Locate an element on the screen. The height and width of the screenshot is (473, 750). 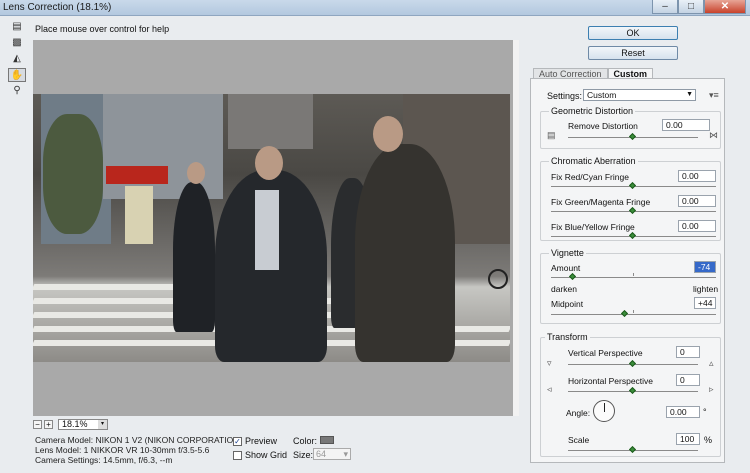
angle-field: 0.00 is located at coordinates (683, 412).